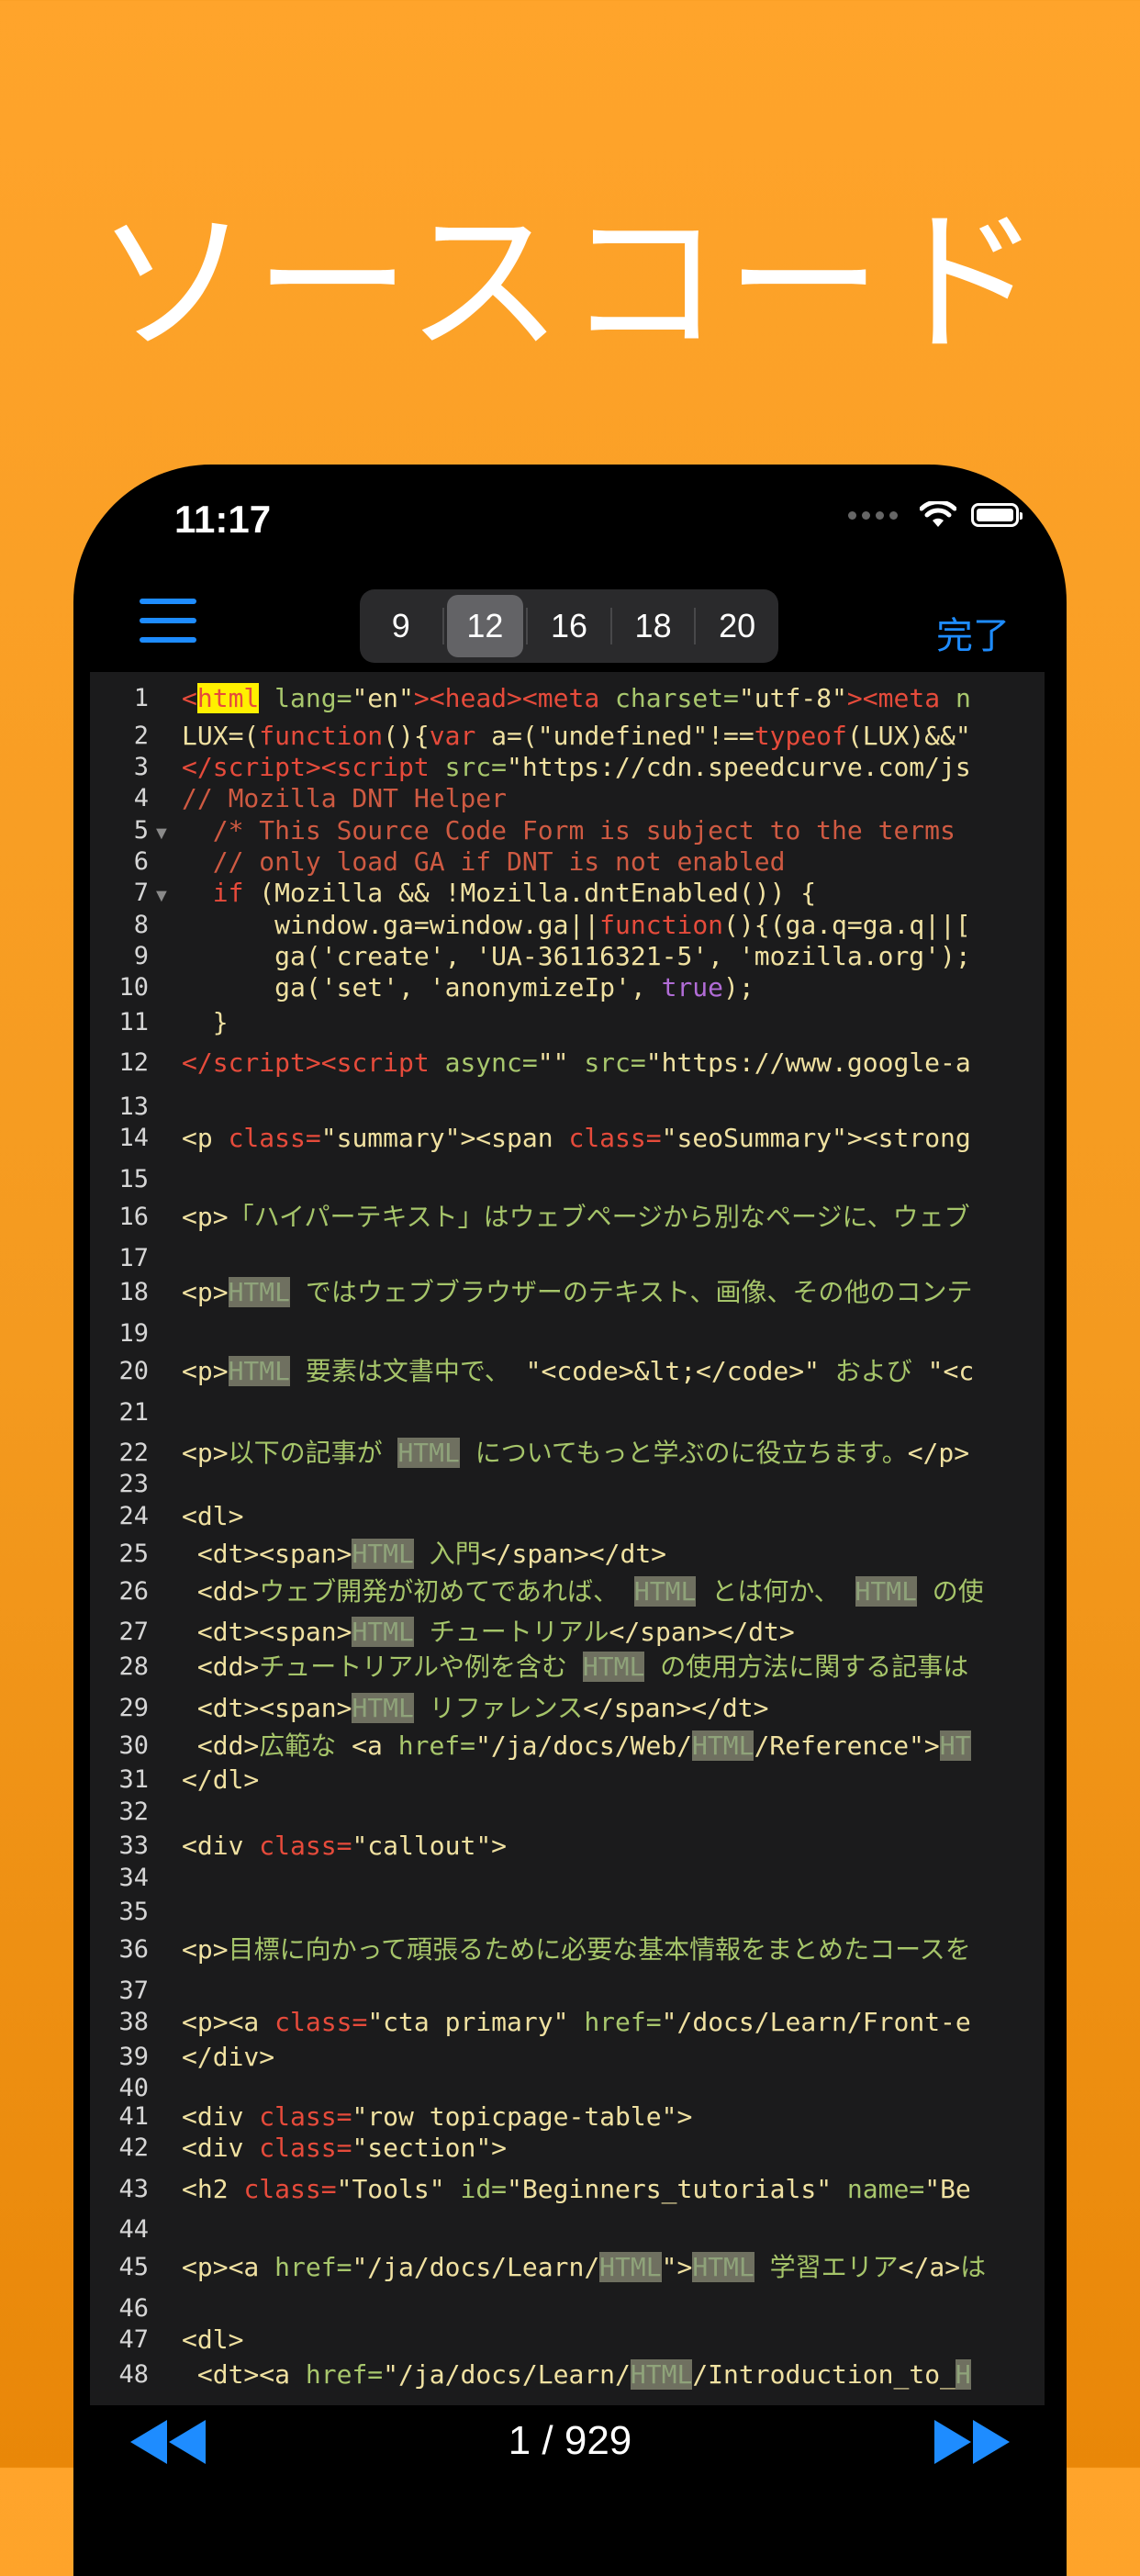 This screenshot has height=2576, width=1140. I want to click on code-line: 15, so click(567, 1179).